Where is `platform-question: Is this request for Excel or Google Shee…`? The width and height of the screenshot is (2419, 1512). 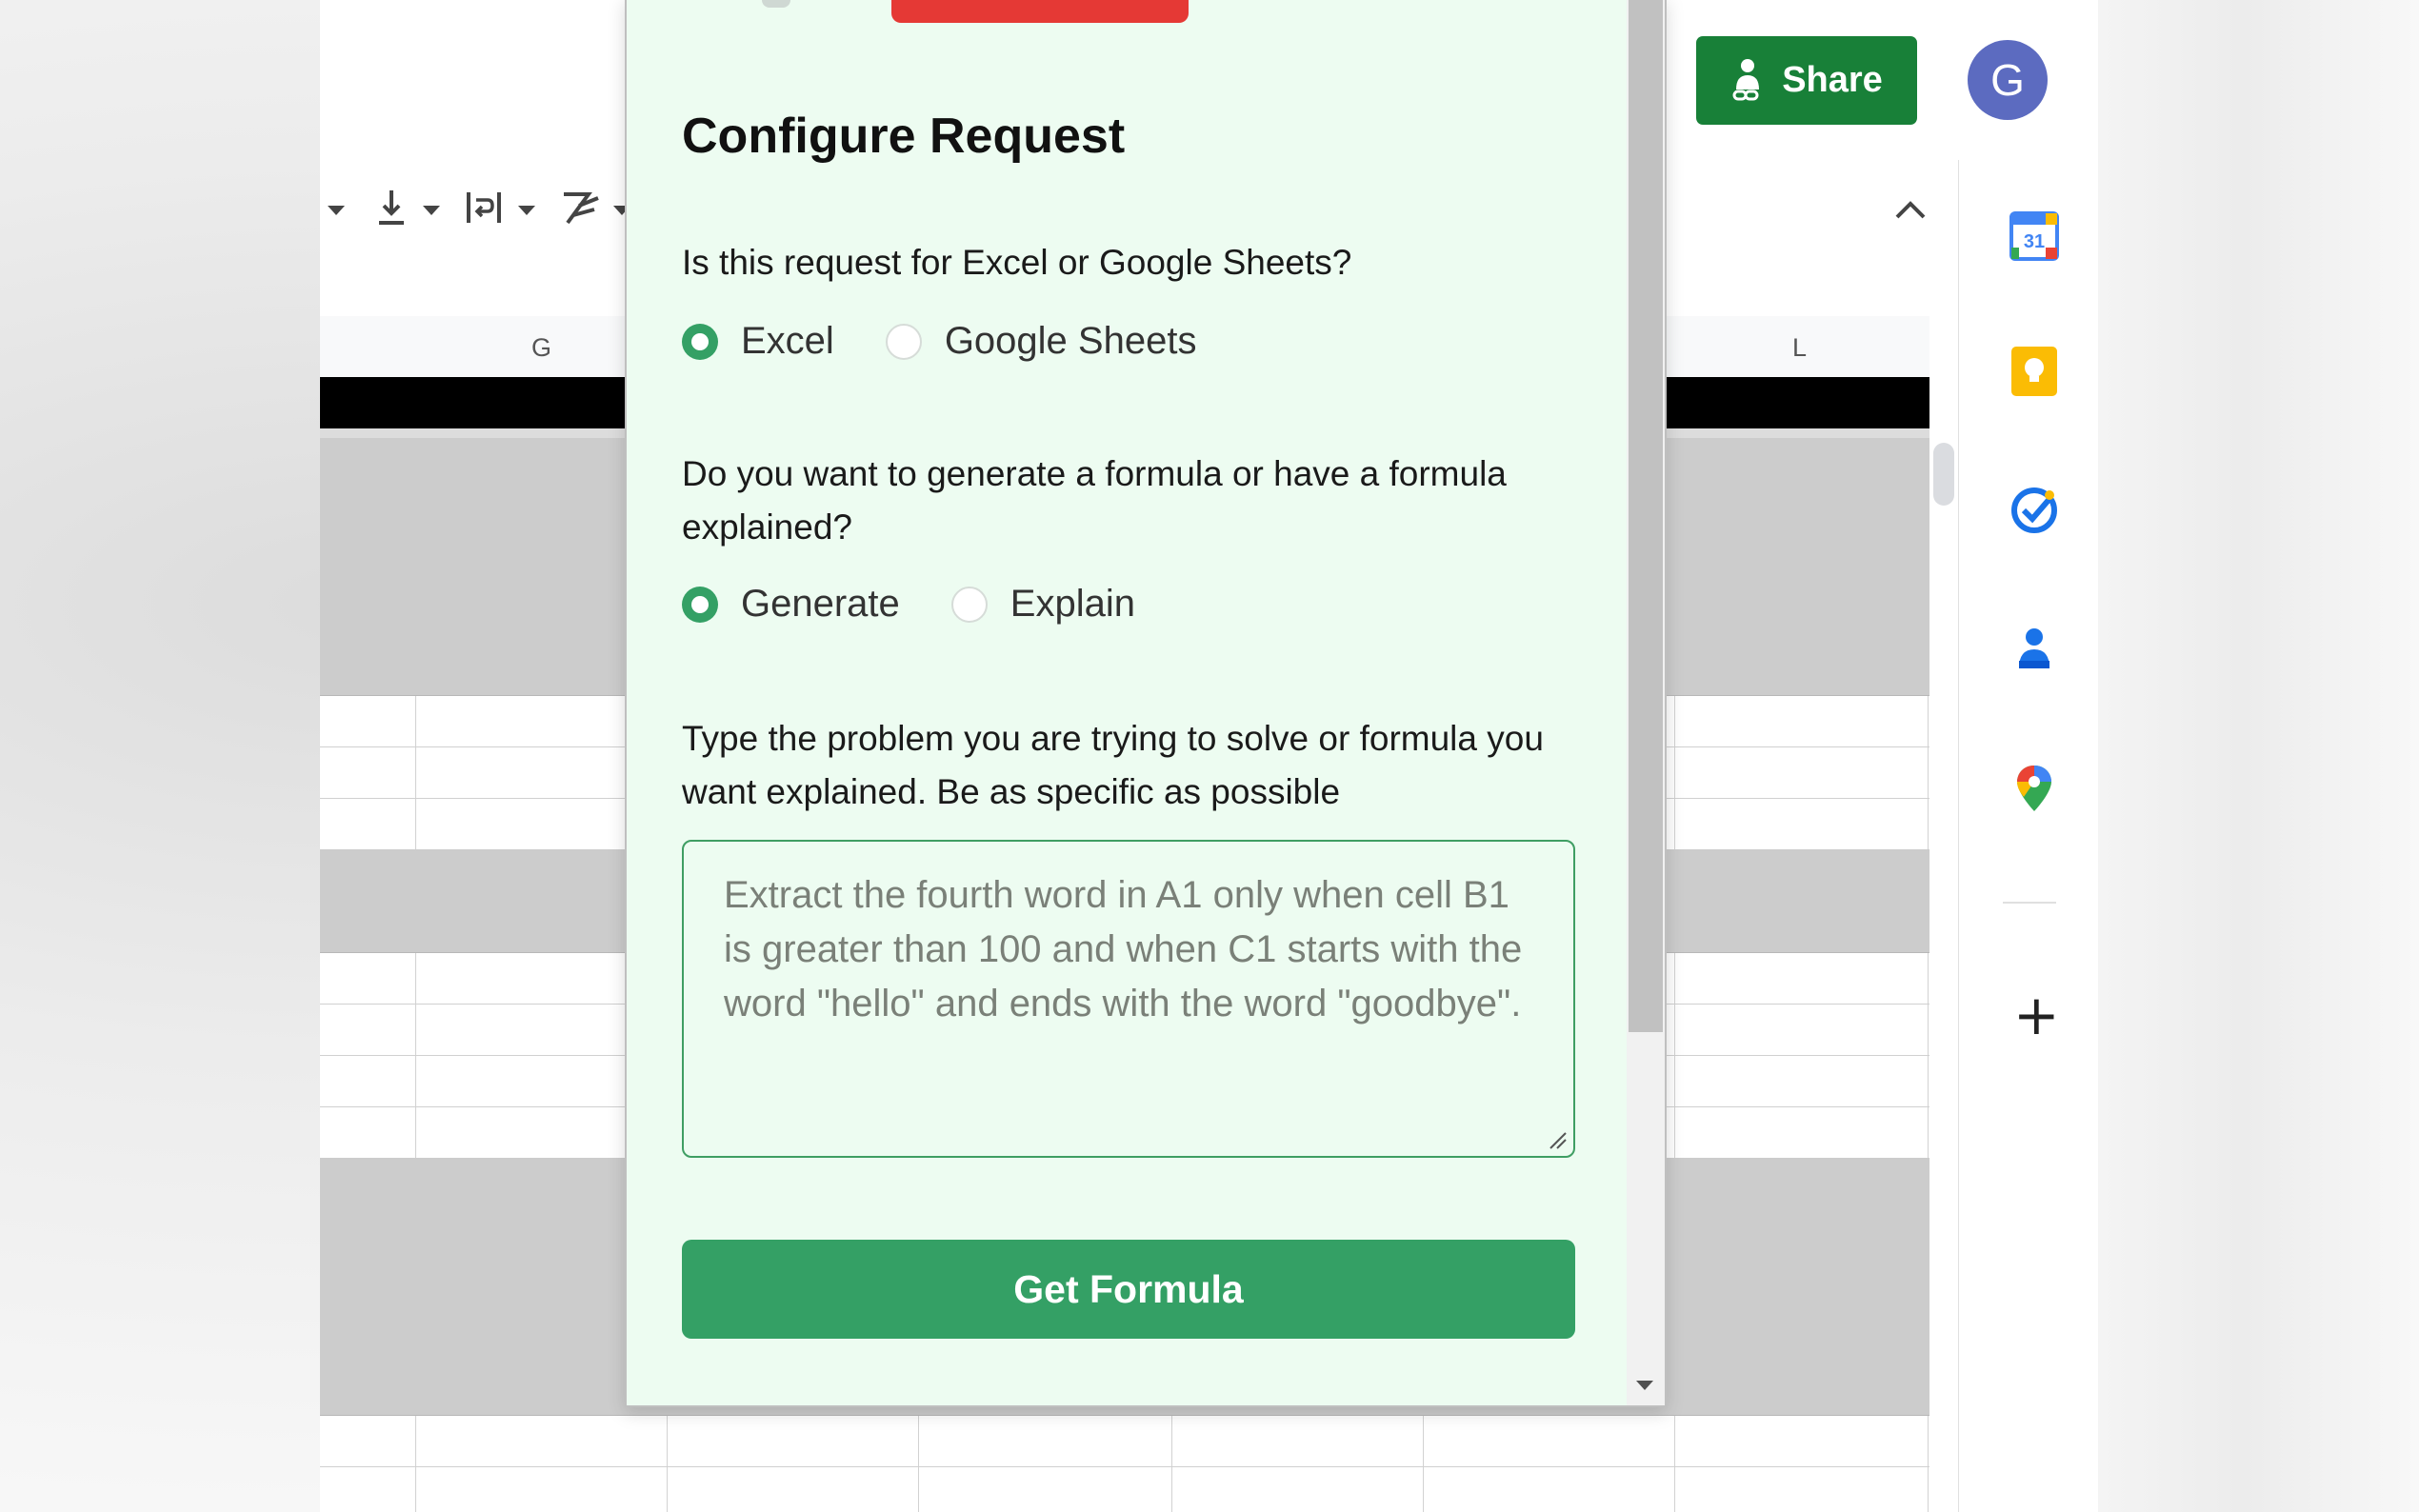
platform-question: Is this request for Excel or Google Shee… is located at coordinates (1017, 262).